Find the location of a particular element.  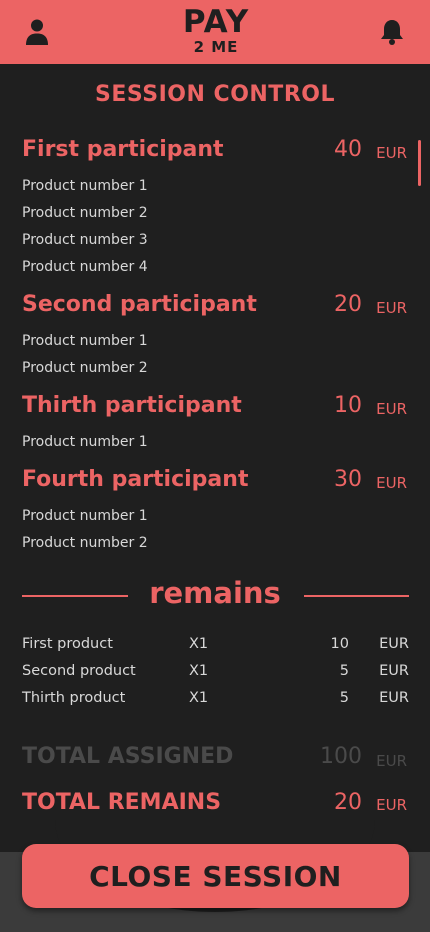

total-remains-currency: EUR is located at coordinates (391, 805).